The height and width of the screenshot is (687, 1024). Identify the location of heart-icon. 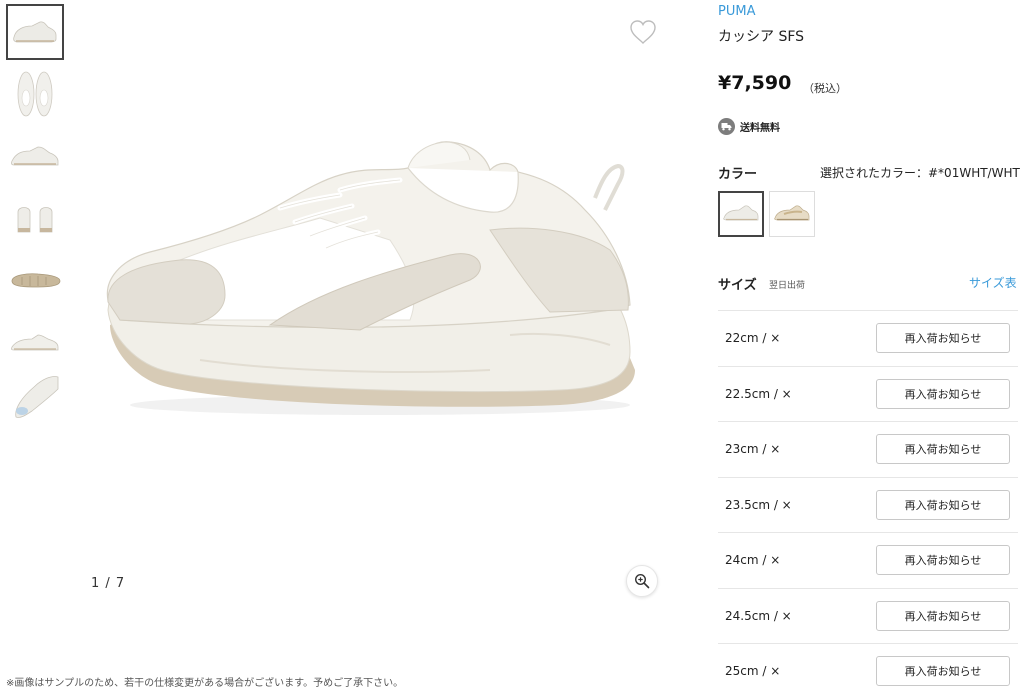
(643, 32).